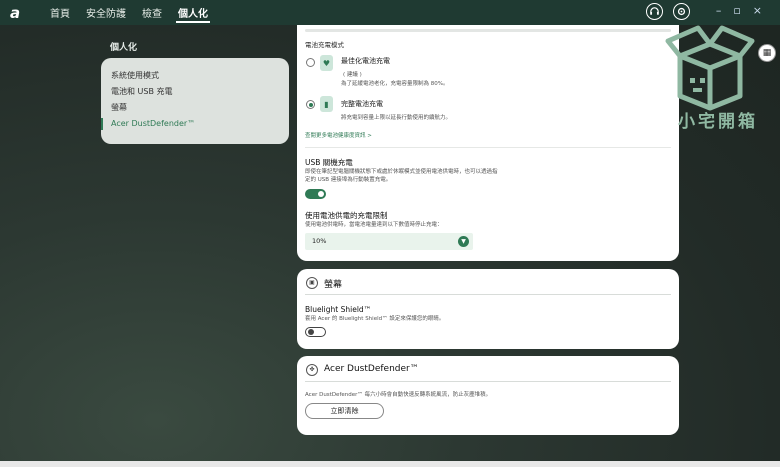 This screenshot has width=780, height=467. I want to click on sidebar-item-system-mode: 系統使用模式, so click(195, 76).